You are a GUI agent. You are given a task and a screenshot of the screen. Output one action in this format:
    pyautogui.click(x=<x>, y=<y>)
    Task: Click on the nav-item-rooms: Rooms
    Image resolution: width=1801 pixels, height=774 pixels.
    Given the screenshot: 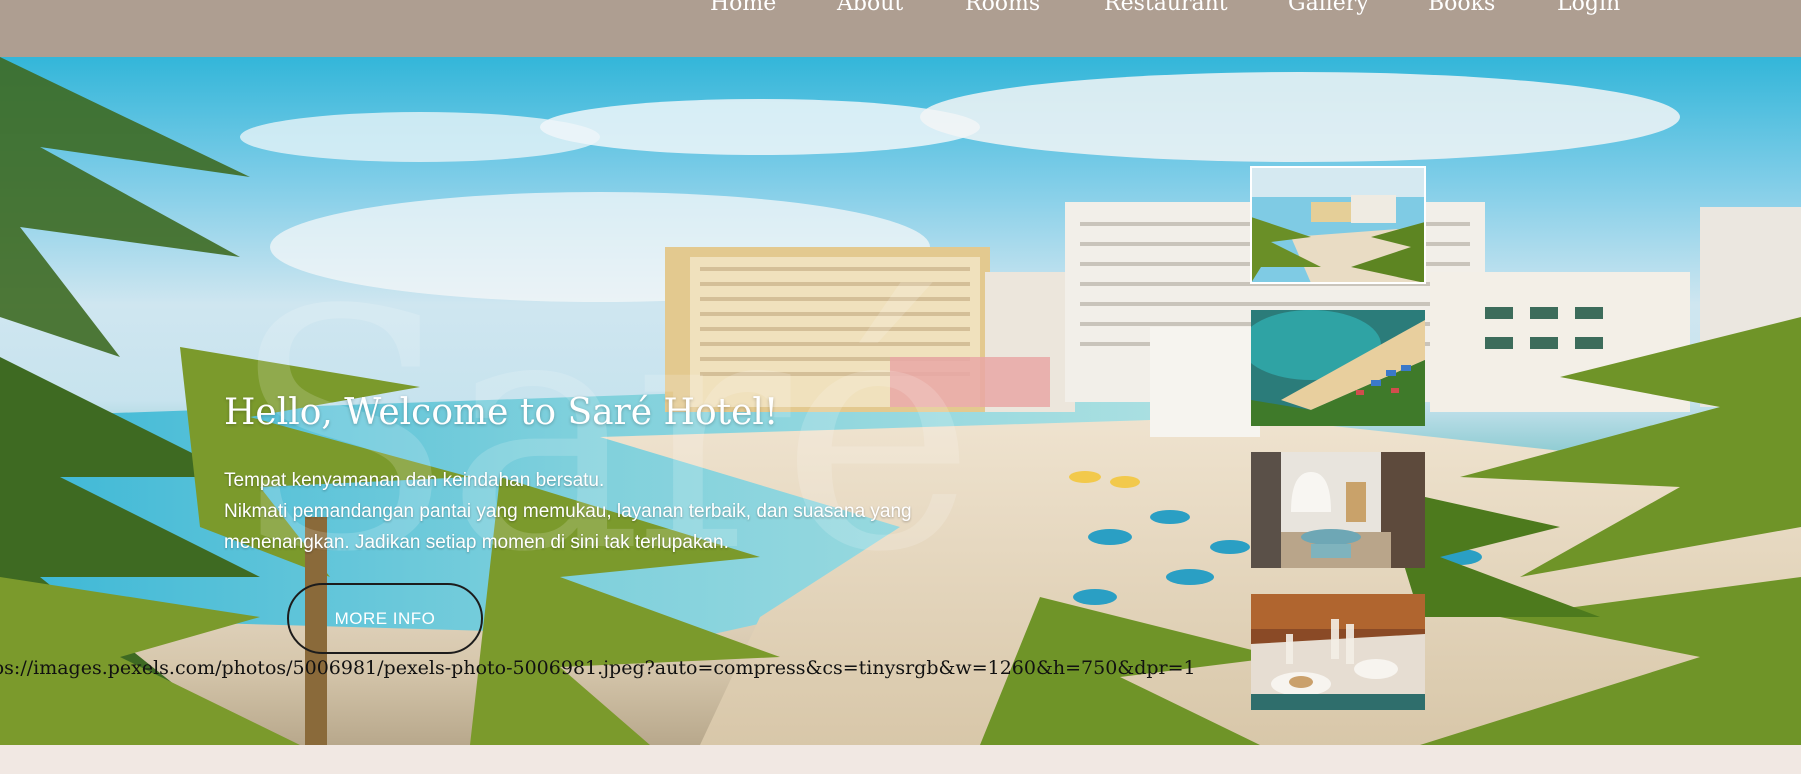 What is the action you would take?
    pyautogui.click(x=1002, y=8)
    